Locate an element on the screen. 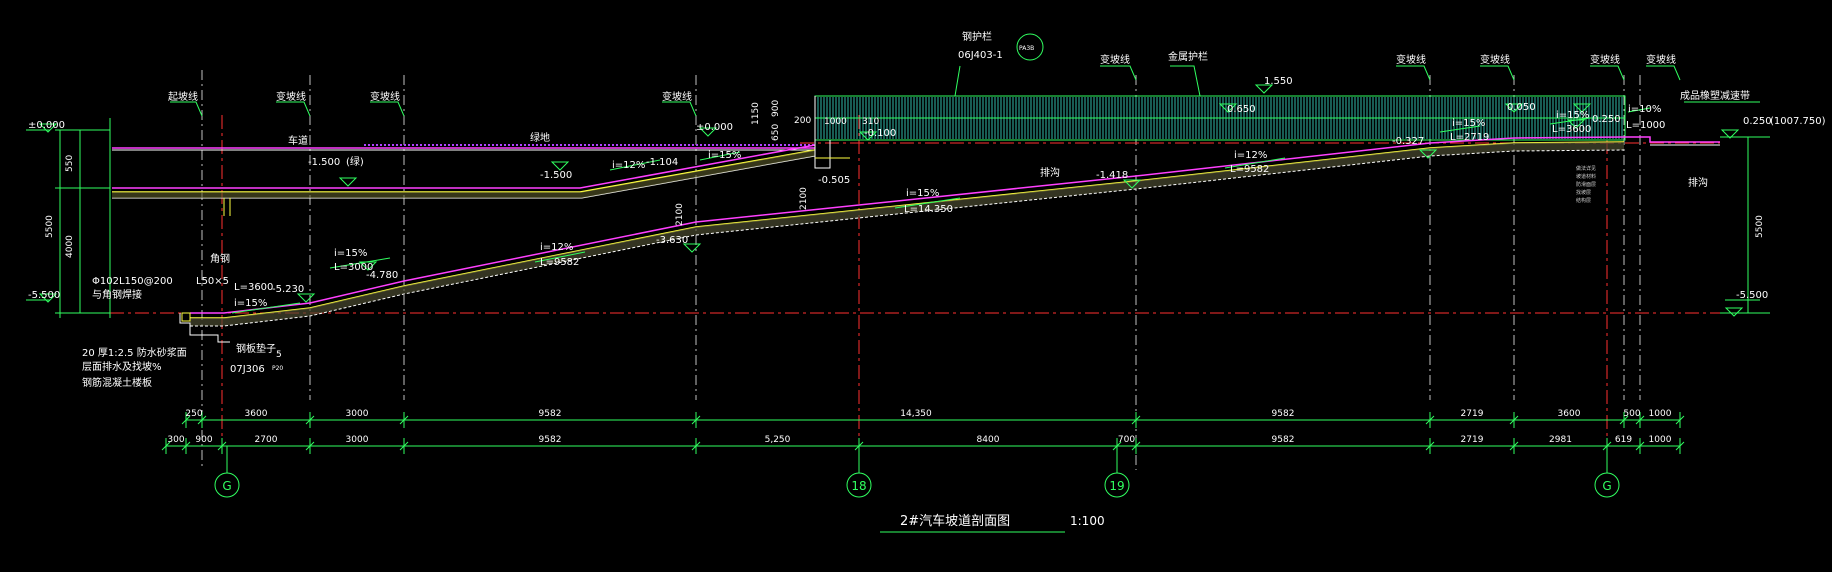 This screenshot has height=572, width=1832. elev-right-top-abs: (1007.750) is located at coordinates (1798, 121).